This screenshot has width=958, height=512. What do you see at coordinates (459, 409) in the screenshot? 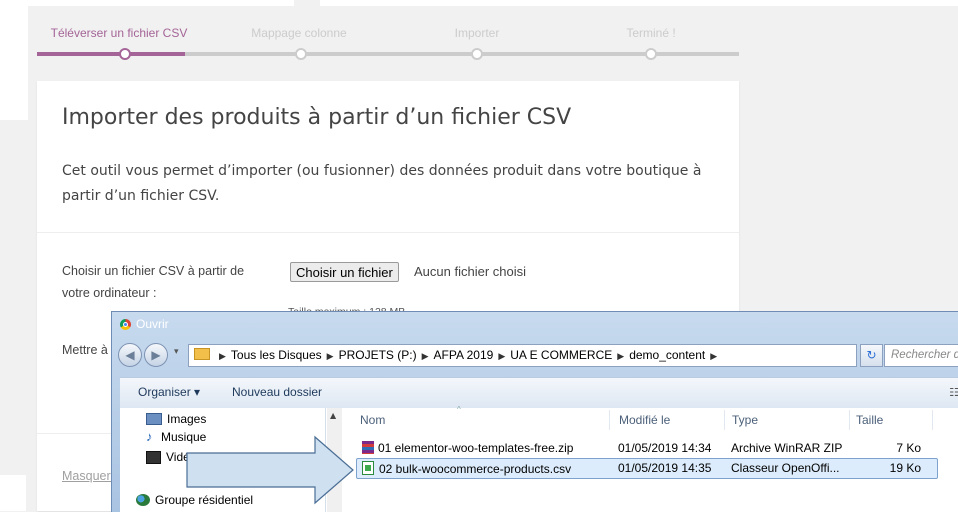
I see `sort-caret-icon: ^` at bounding box center [459, 409].